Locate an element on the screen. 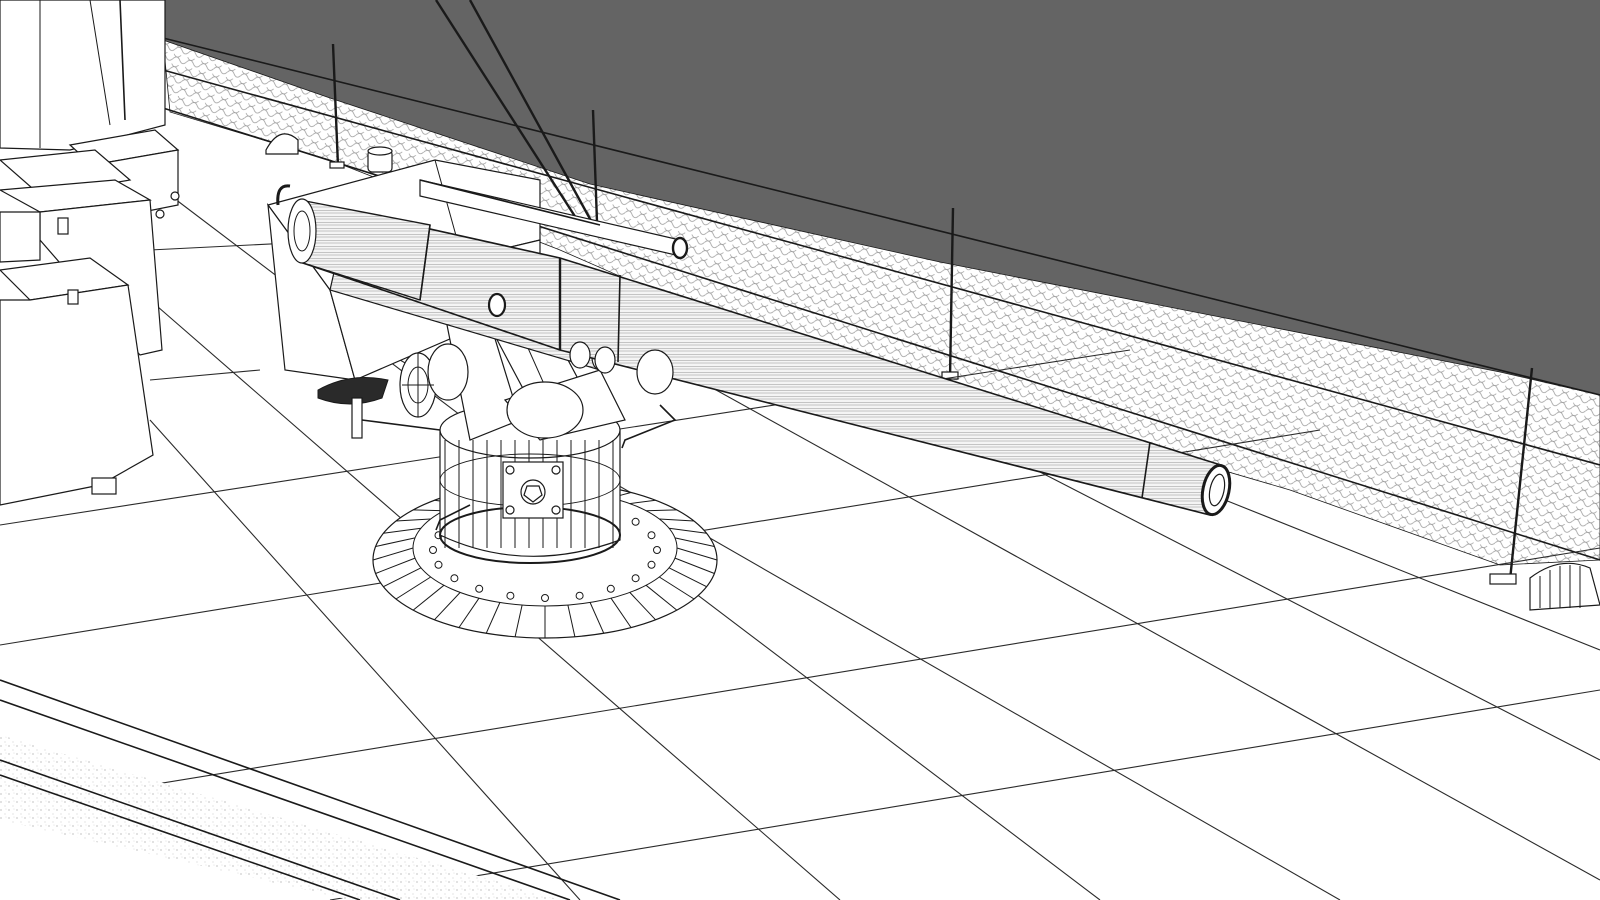 The width and height of the screenshot is (1600, 900). left-superstructure is located at coordinates (90, 253).